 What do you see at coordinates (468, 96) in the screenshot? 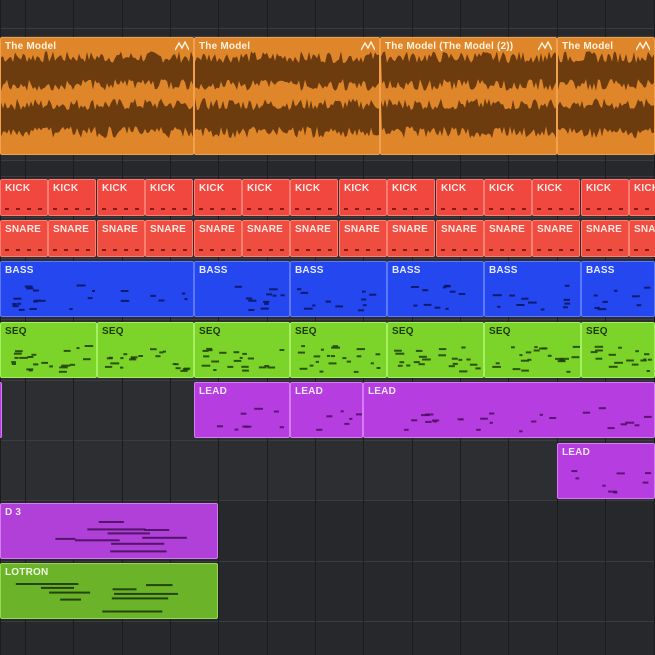
I see `audio-clip: The Model (The Model (2))` at bounding box center [468, 96].